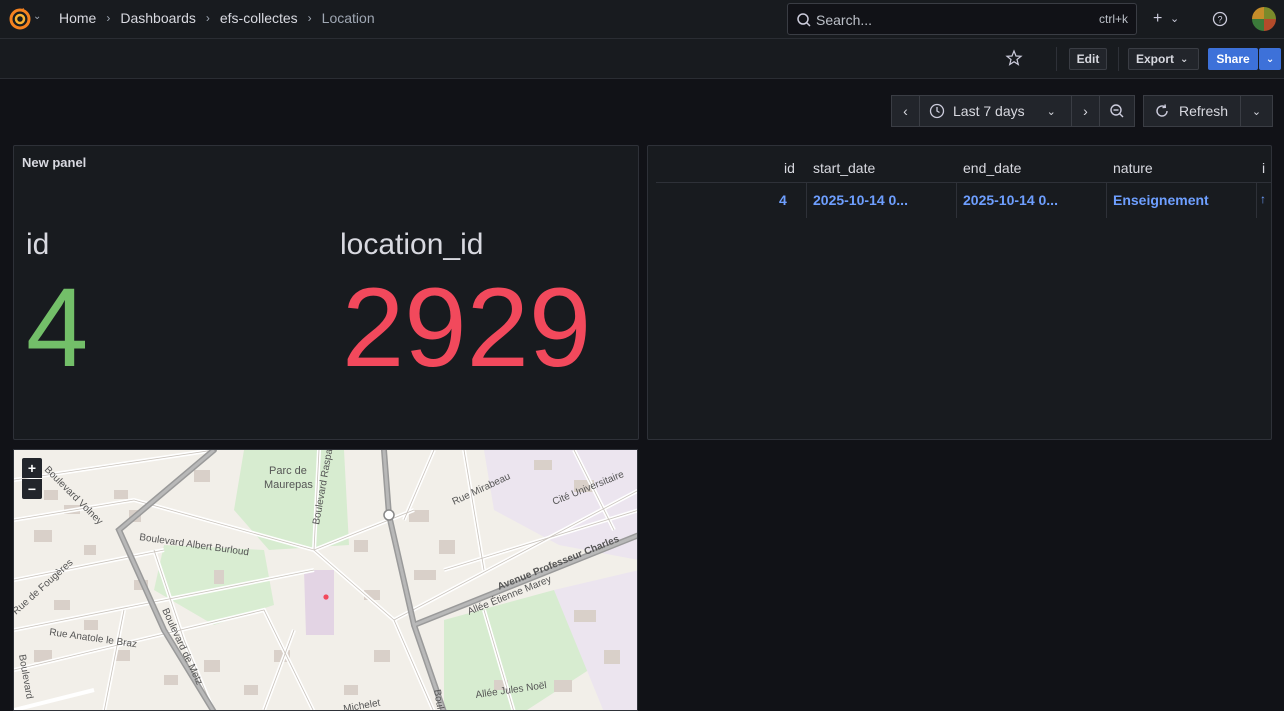 The height and width of the screenshot is (711, 1284). What do you see at coordinates (32, 468) in the screenshot?
I see `map-zoom-in-button: +` at bounding box center [32, 468].